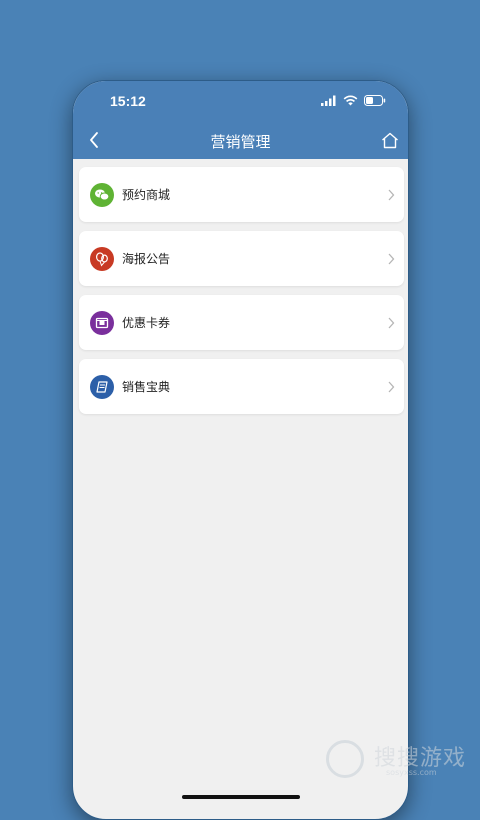 The width and height of the screenshot is (480, 820). What do you see at coordinates (240, 142) in the screenshot?
I see `page-title: 营销管理` at bounding box center [240, 142].